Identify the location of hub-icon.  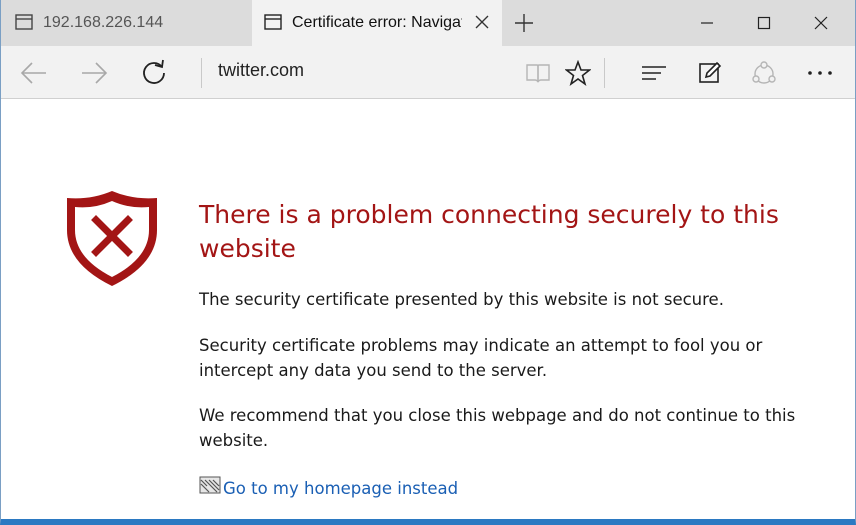
(654, 73).